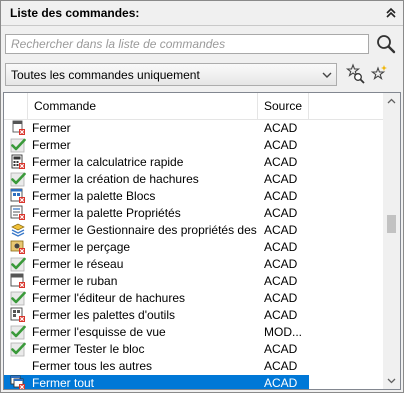  I want to click on close-all-icon, so click(17, 382).